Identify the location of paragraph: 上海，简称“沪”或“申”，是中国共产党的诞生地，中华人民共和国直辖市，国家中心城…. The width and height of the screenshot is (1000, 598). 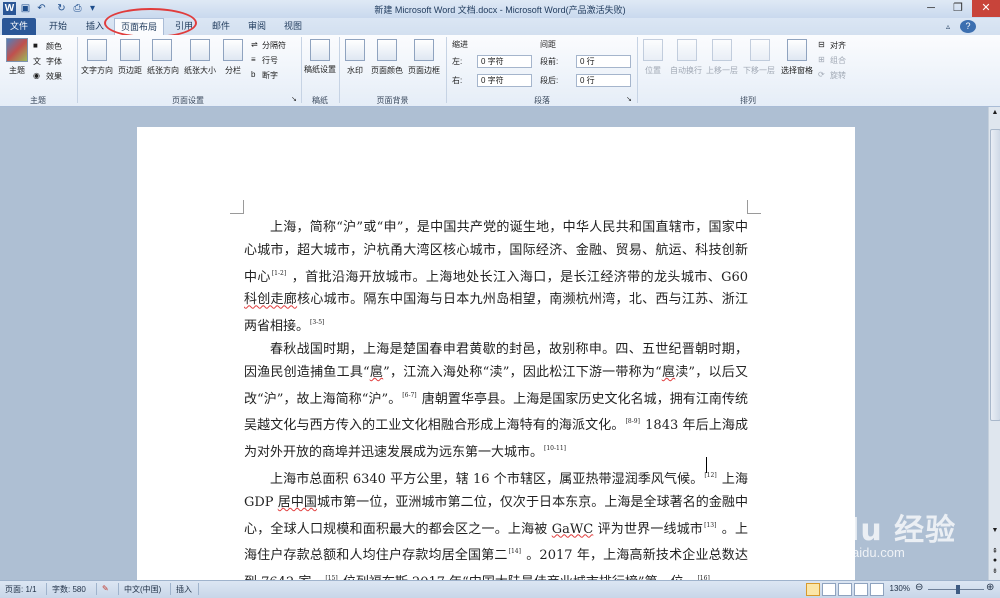
(496, 278).